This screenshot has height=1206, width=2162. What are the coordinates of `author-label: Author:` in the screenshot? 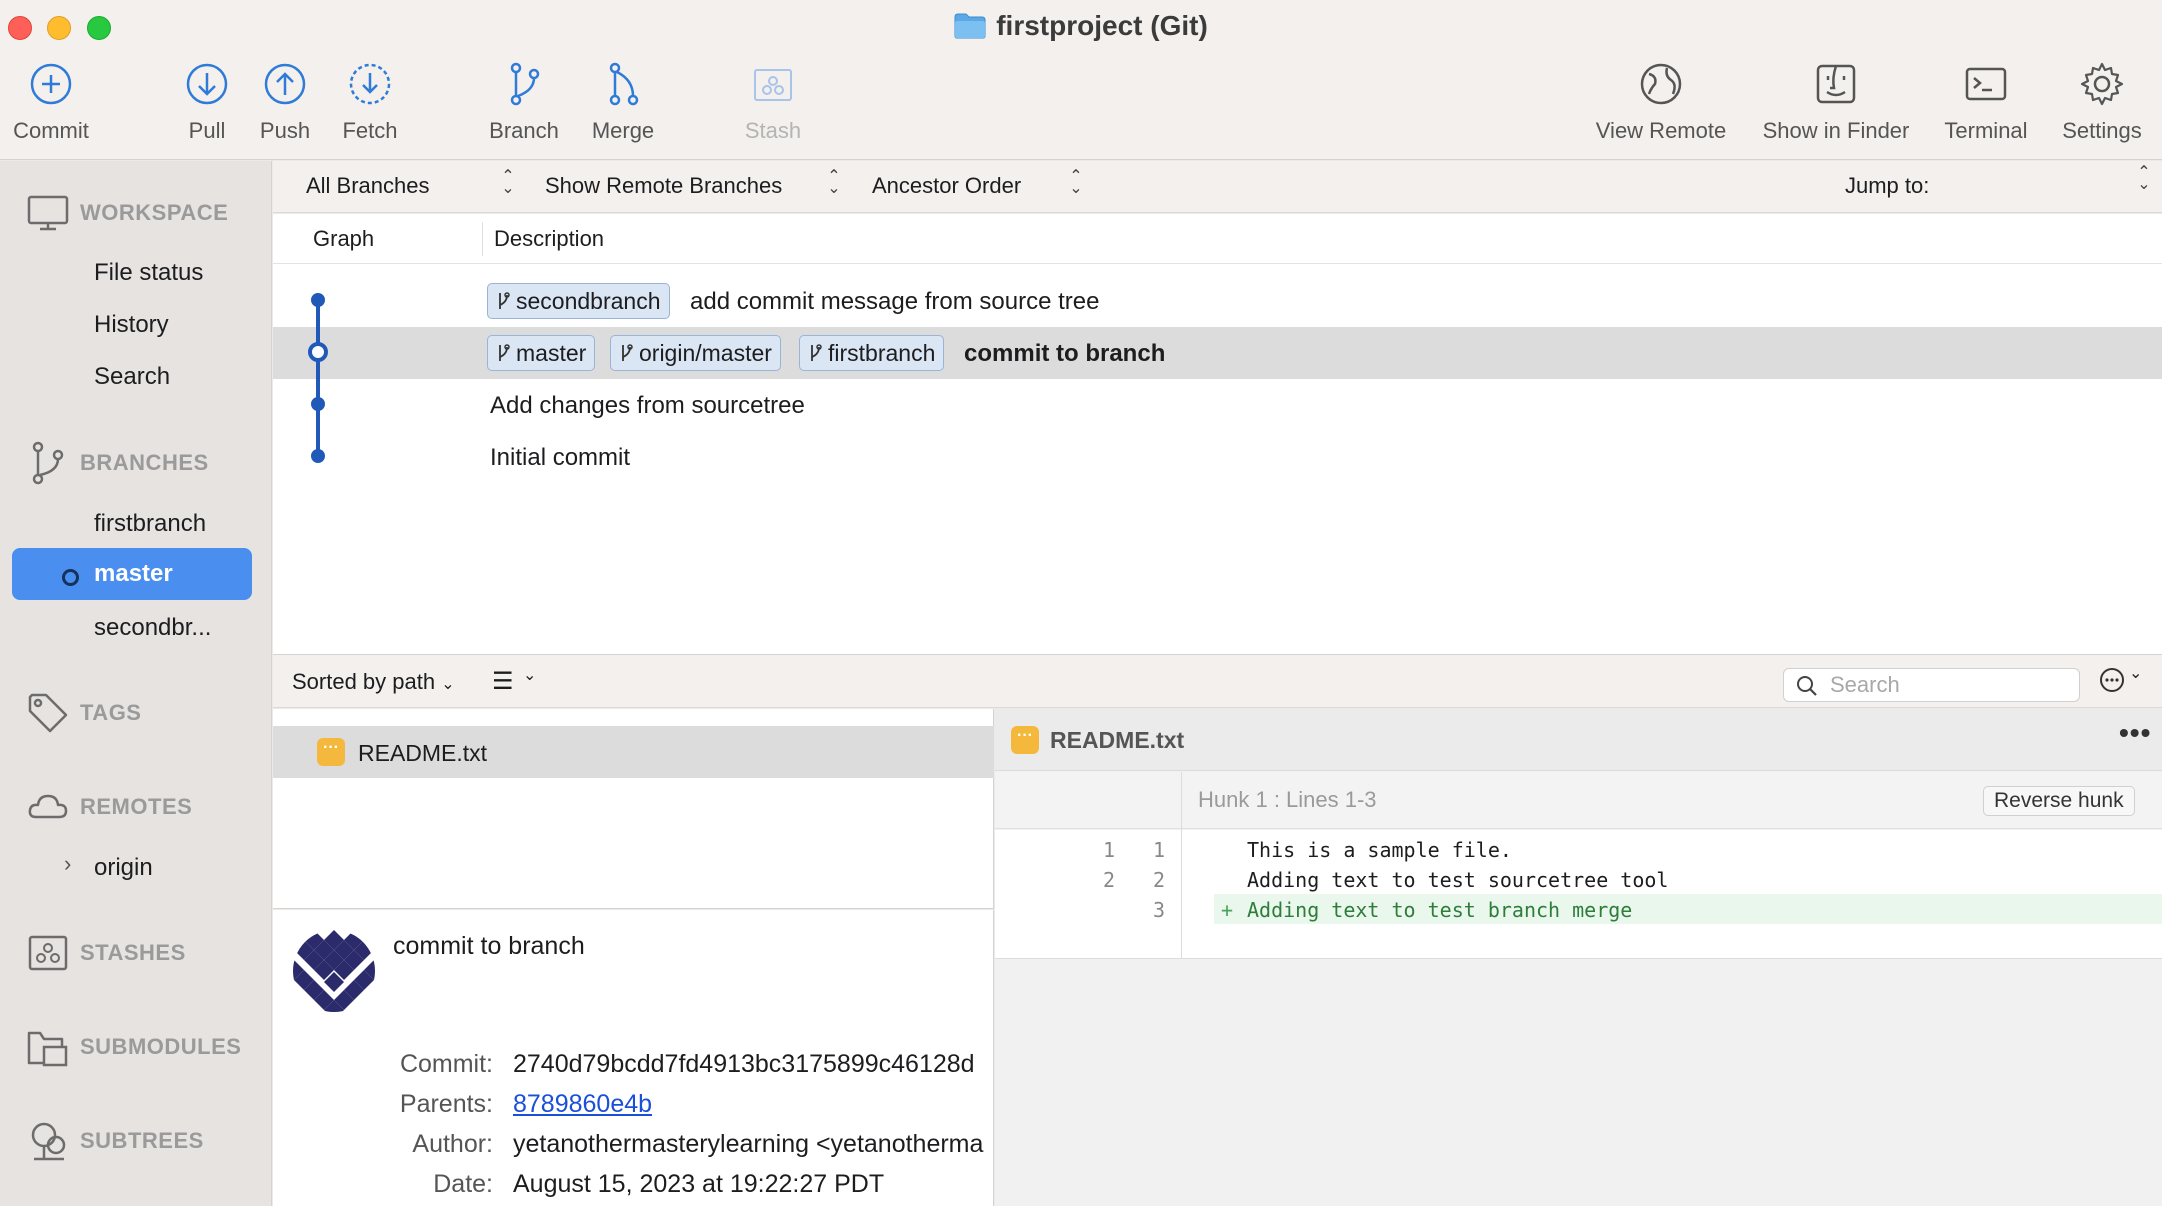 It's located at (452, 1144).